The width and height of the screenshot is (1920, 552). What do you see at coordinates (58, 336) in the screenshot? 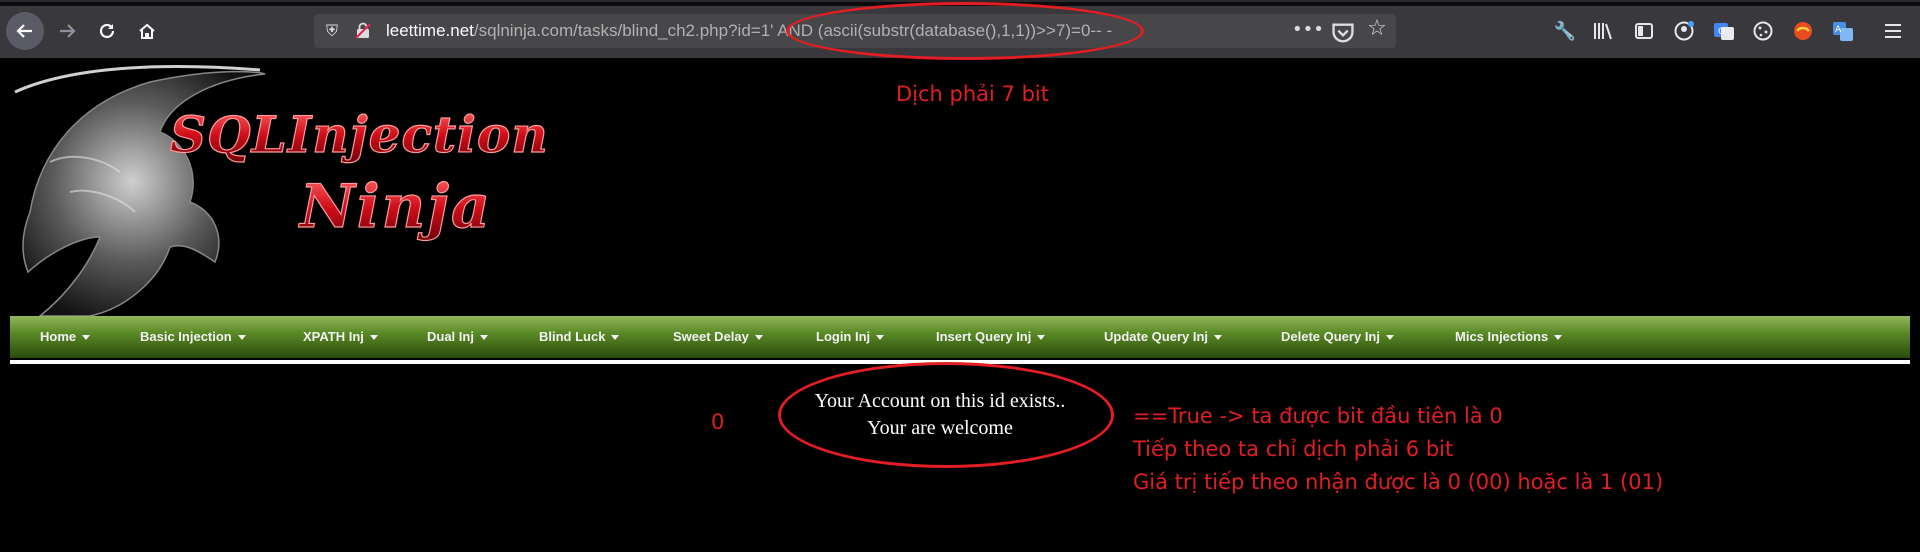
I see `menu-label: Home` at bounding box center [58, 336].